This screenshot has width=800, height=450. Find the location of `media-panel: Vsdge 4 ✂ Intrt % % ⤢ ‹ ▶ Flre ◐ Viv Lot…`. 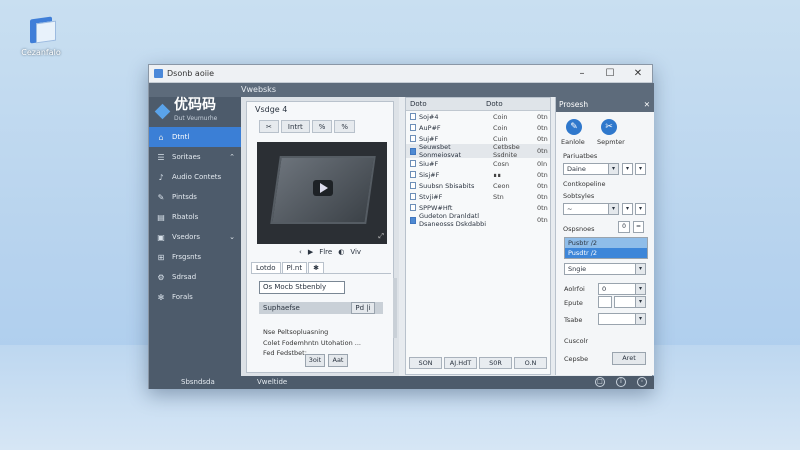

media-panel: Vsdge 4 ✂ Intrt % % ⤢ ‹ ▶ Flre ◐ Viv Lot… is located at coordinates (320, 243).